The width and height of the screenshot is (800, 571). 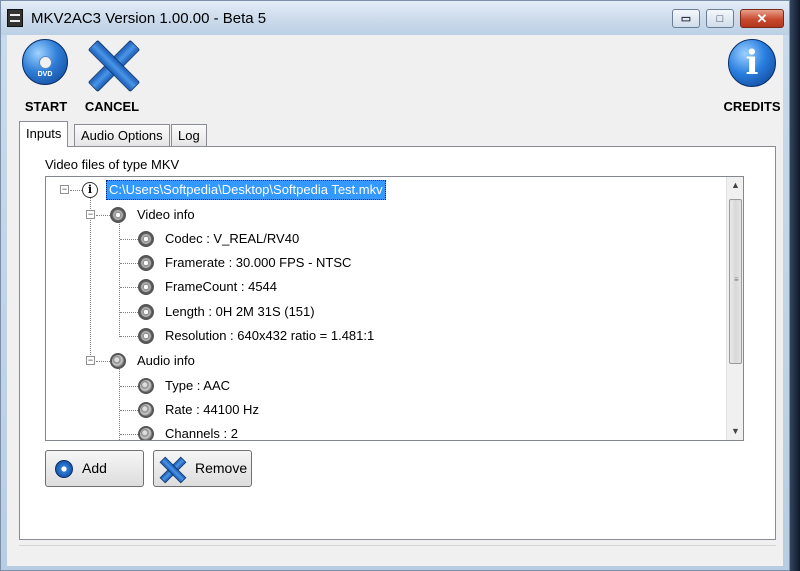 I want to click on scroll-thumb: ≡, so click(x=735, y=281).